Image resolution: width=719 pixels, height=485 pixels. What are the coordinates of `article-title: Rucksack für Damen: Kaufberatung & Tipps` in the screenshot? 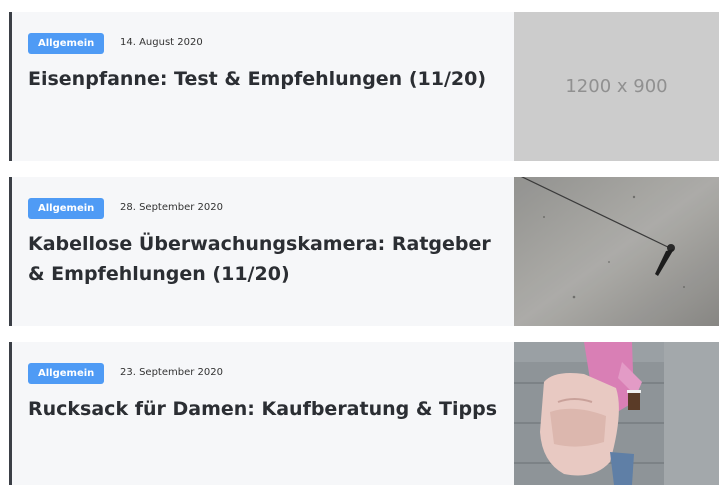 It's located at (263, 409).